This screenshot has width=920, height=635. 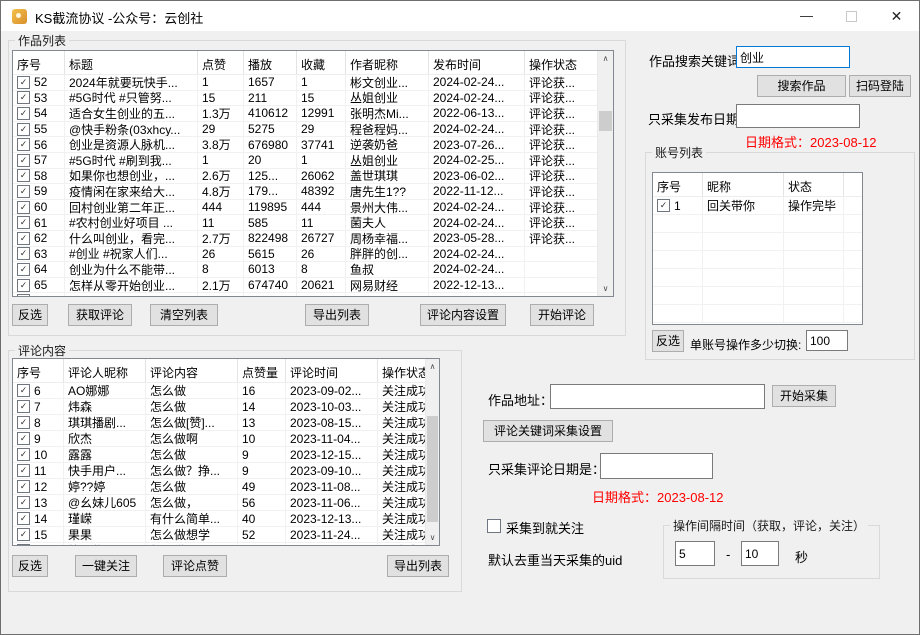 I want to click on get-comments-button: 获取评论, so click(x=100, y=315).